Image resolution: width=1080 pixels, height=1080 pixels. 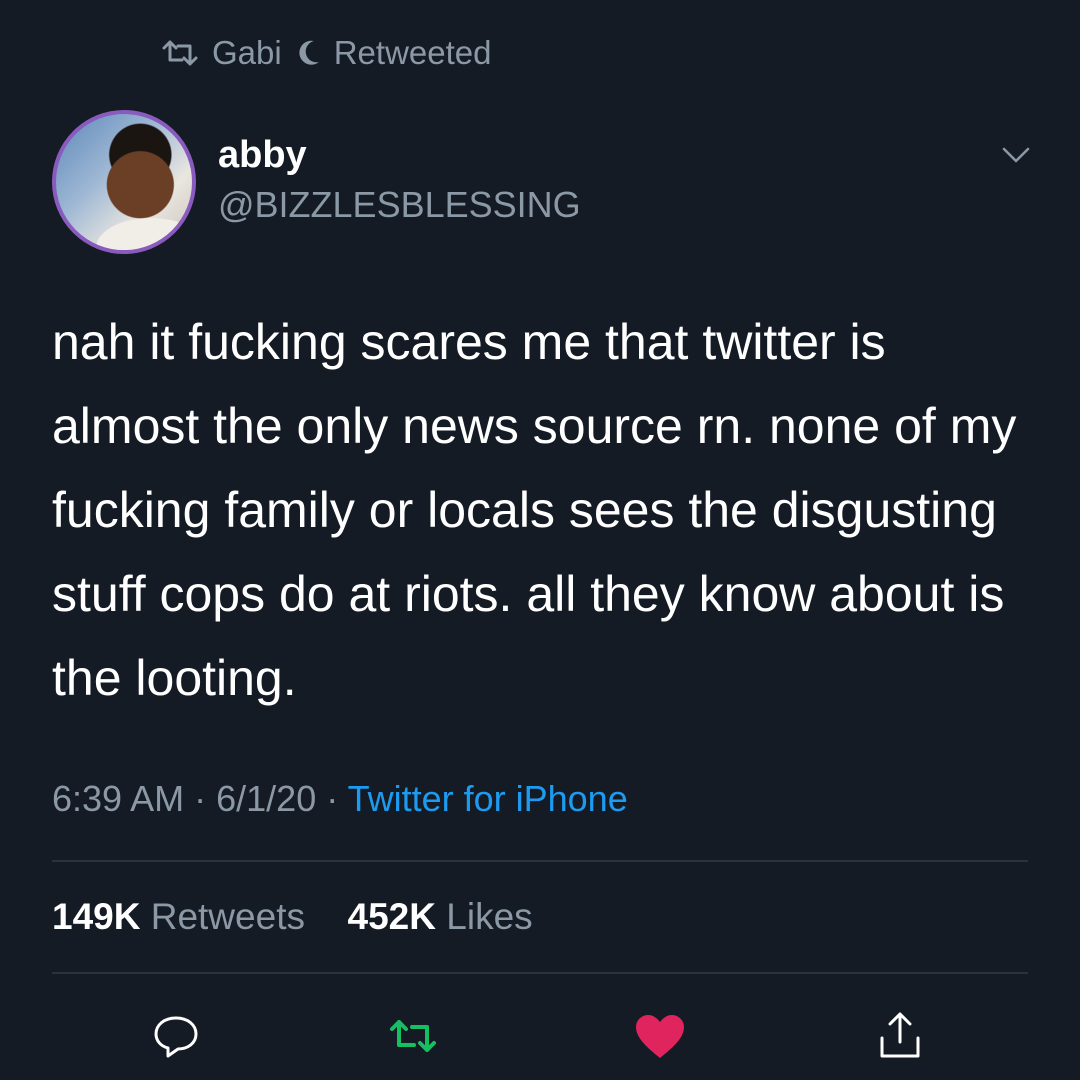 I want to click on reply-button, so click(x=176, y=1036).